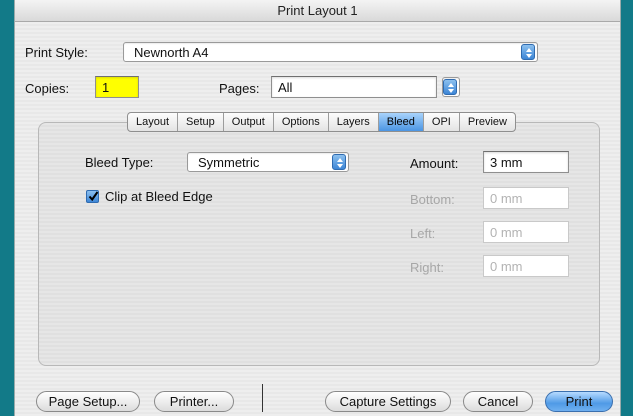  I want to click on bleed-type-label: Bleed Type:, so click(119, 162).